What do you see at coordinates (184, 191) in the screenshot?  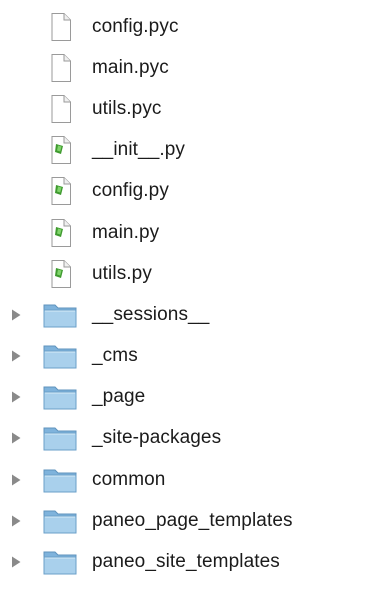 I see `file-row: config.py` at bounding box center [184, 191].